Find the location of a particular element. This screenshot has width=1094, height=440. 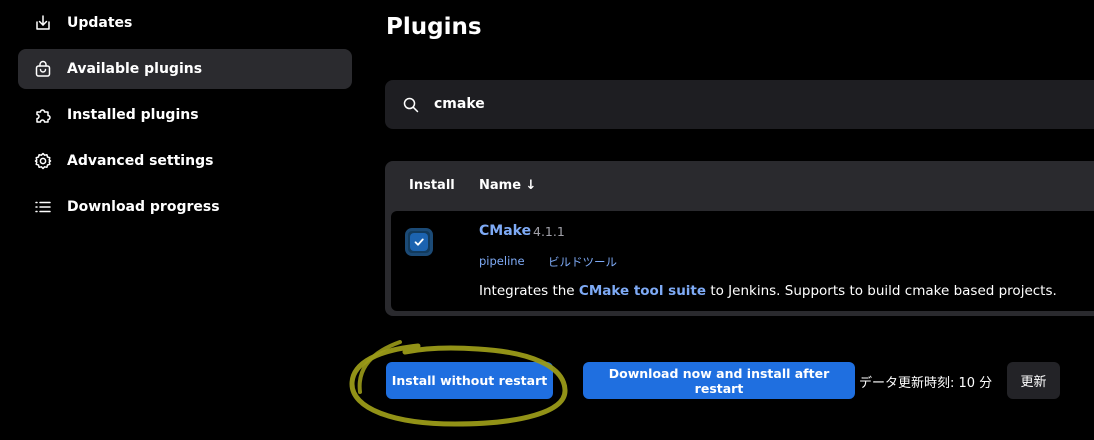

download-and-install-after-restart-button: Download now and install after restart is located at coordinates (719, 380).